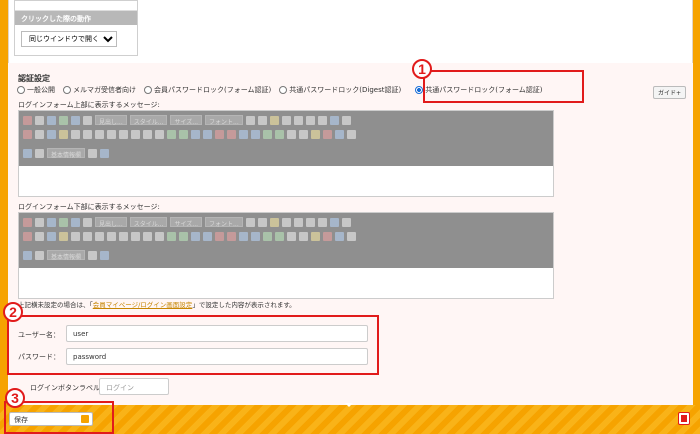 Image resolution: width=700 pixels, height=434 pixels. Describe the element at coordinates (75, 120) in the screenshot. I see `image-icon` at that location.